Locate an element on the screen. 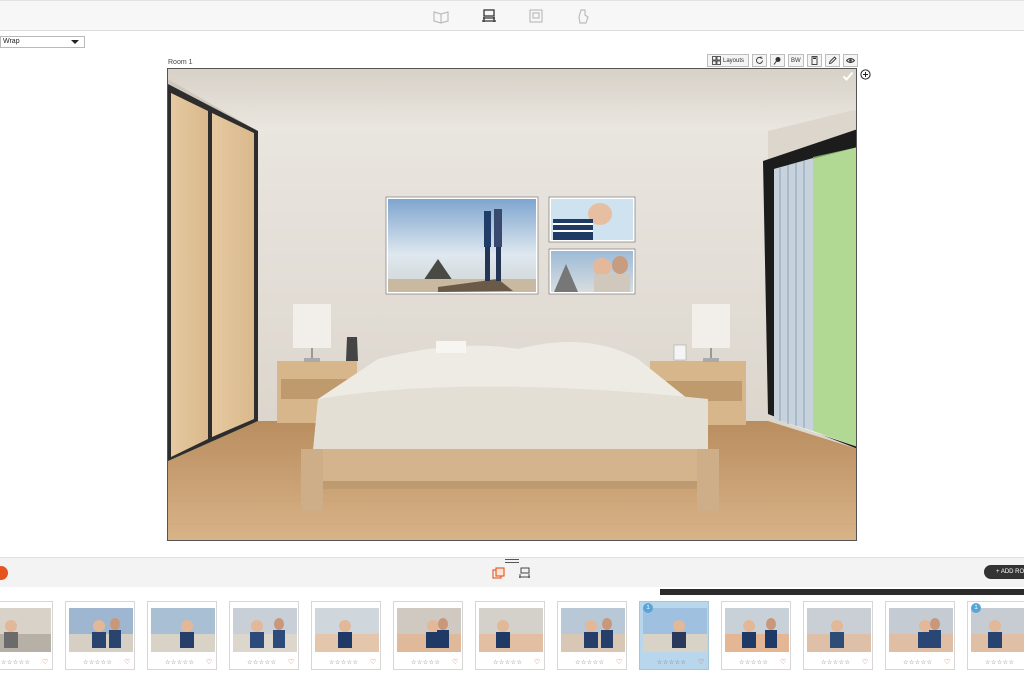 Image resolution: width=1024 pixels, height=683 pixels. drag-handle-icon is located at coordinates (512, 561).